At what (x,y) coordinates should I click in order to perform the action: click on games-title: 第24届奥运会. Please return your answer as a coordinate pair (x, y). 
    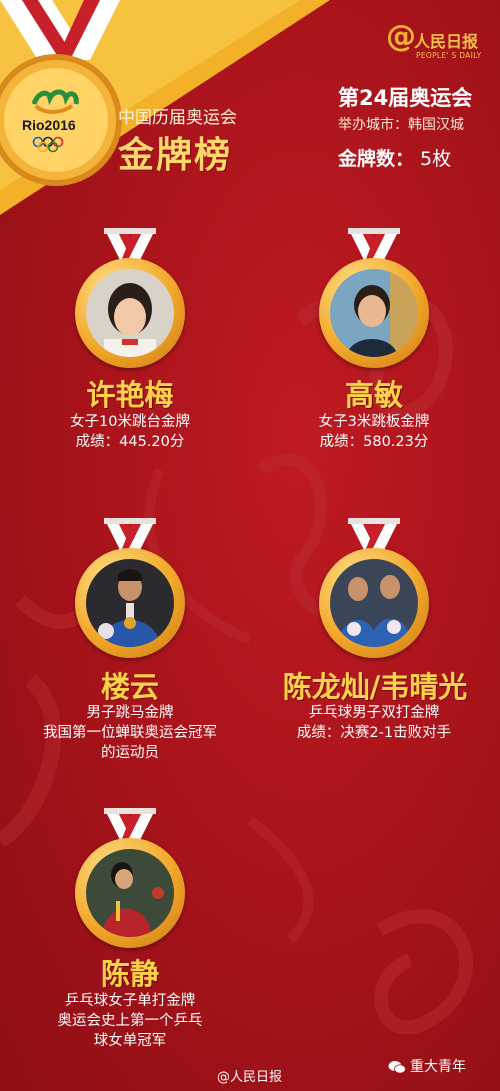
    Looking at the image, I should click on (405, 98).